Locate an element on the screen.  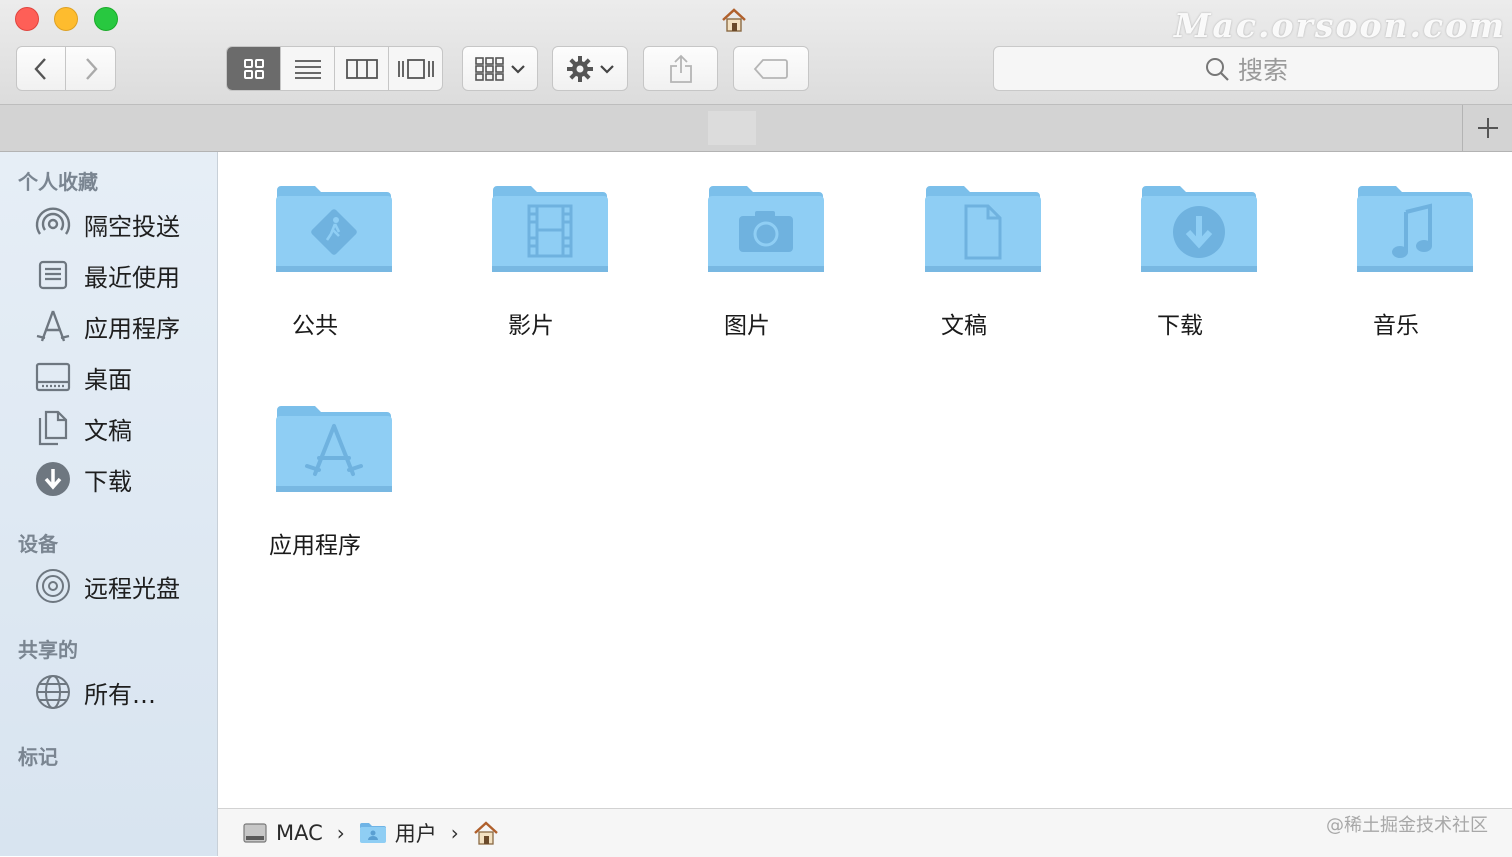
gear-icon is located at coordinates (580, 68).